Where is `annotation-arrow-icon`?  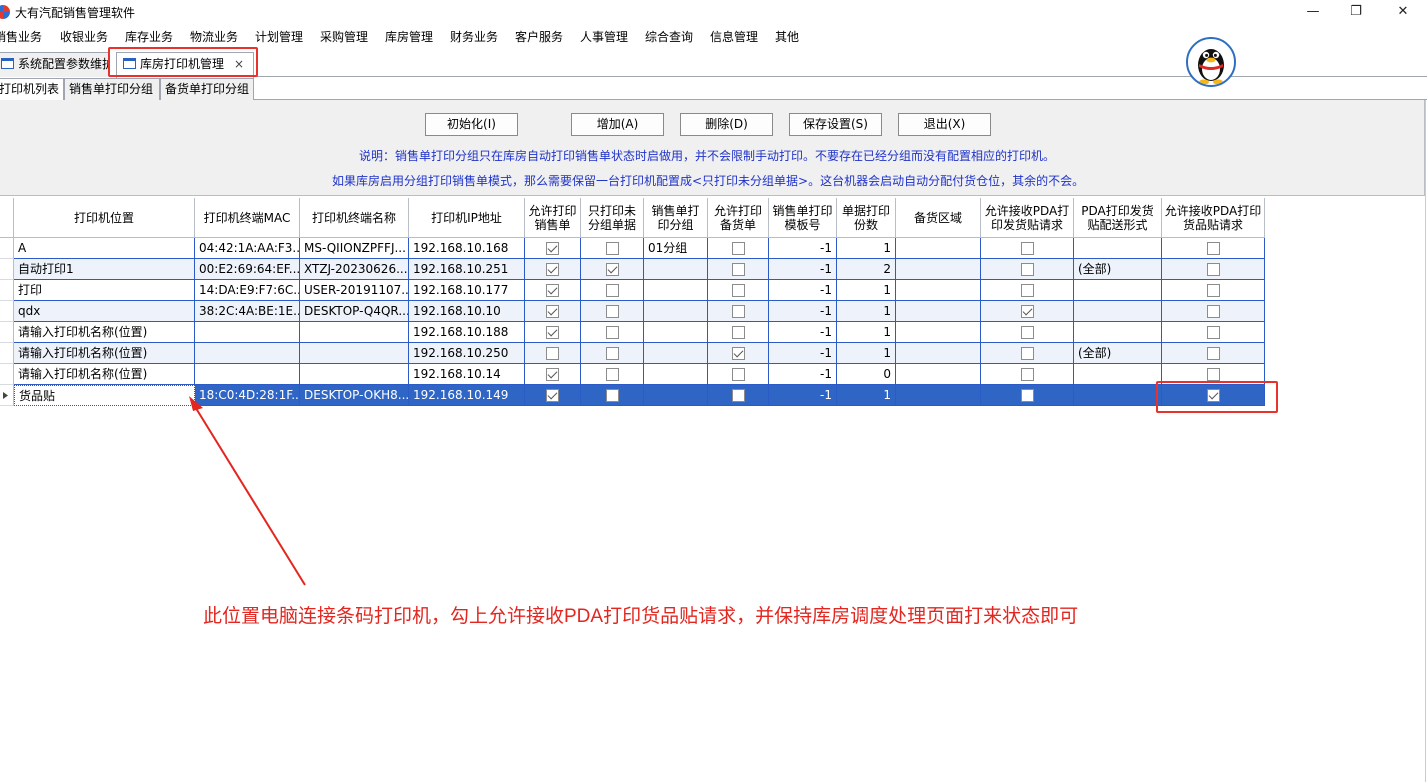 annotation-arrow-icon is located at coordinates (247, 491).